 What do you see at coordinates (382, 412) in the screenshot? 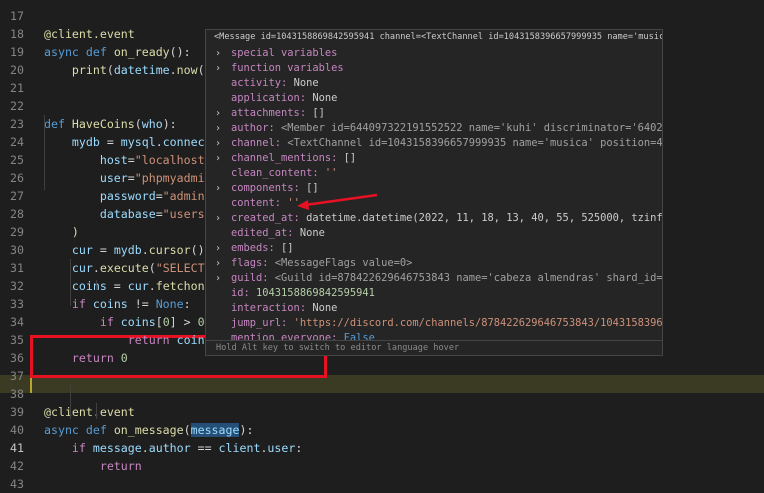
I see `code-line: 39 @client.event` at bounding box center [382, 412].